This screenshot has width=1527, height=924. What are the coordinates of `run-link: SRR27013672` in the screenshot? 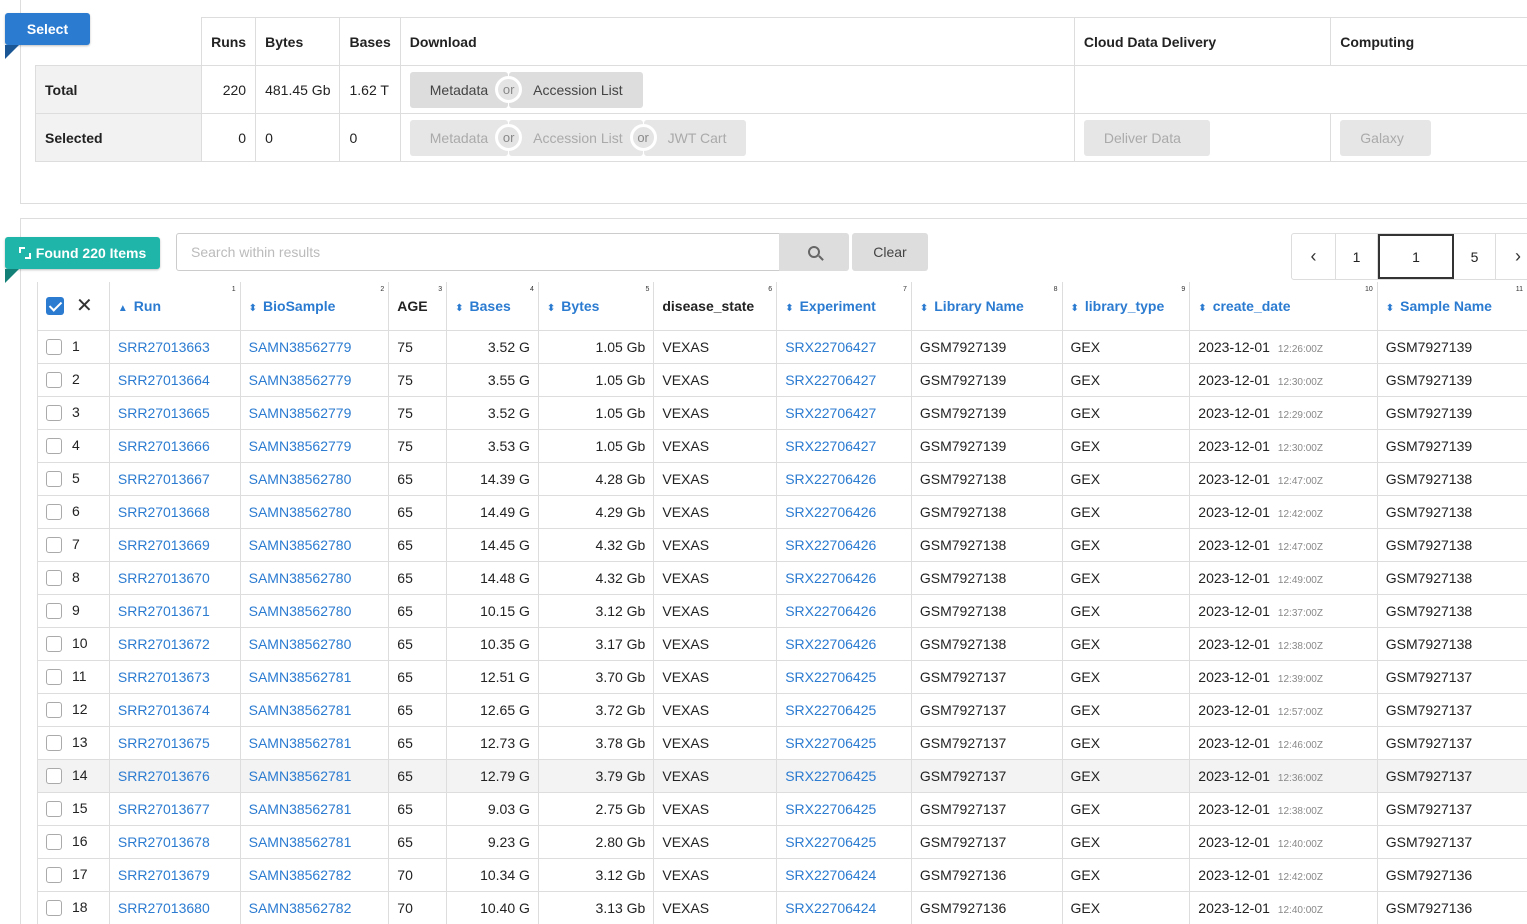 It's located at (164, 644).